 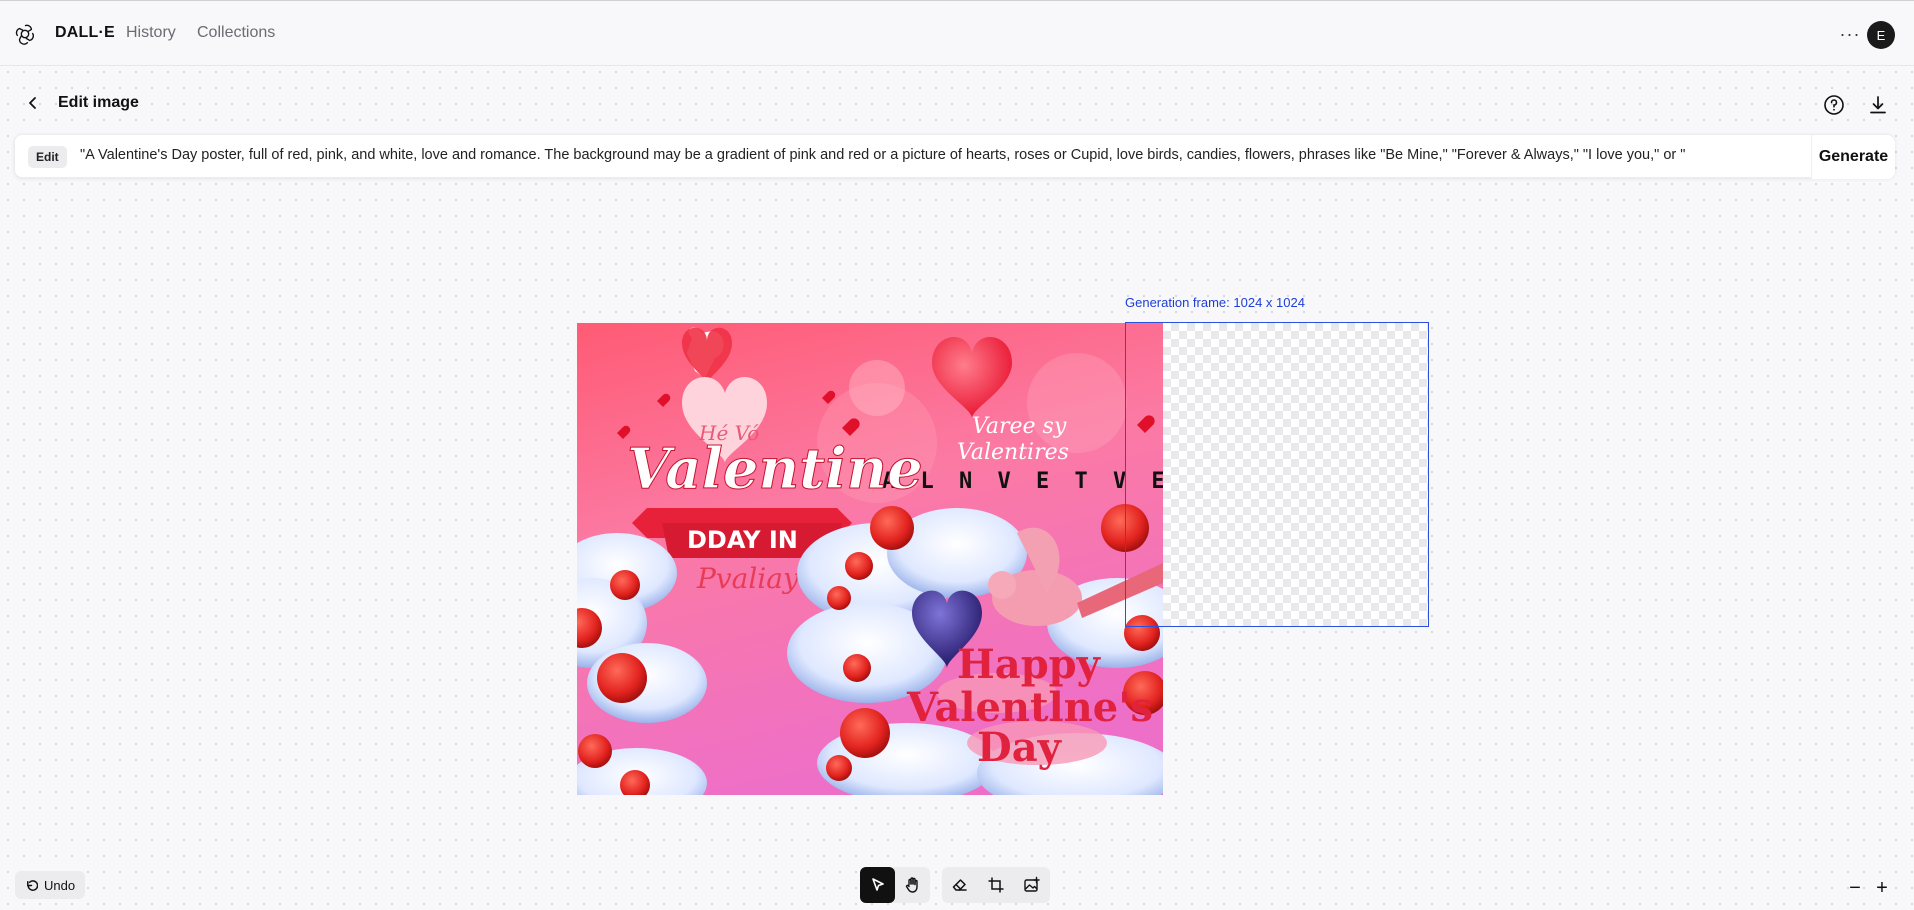 I want to click on download-icon, so click(x=1878, y=105).